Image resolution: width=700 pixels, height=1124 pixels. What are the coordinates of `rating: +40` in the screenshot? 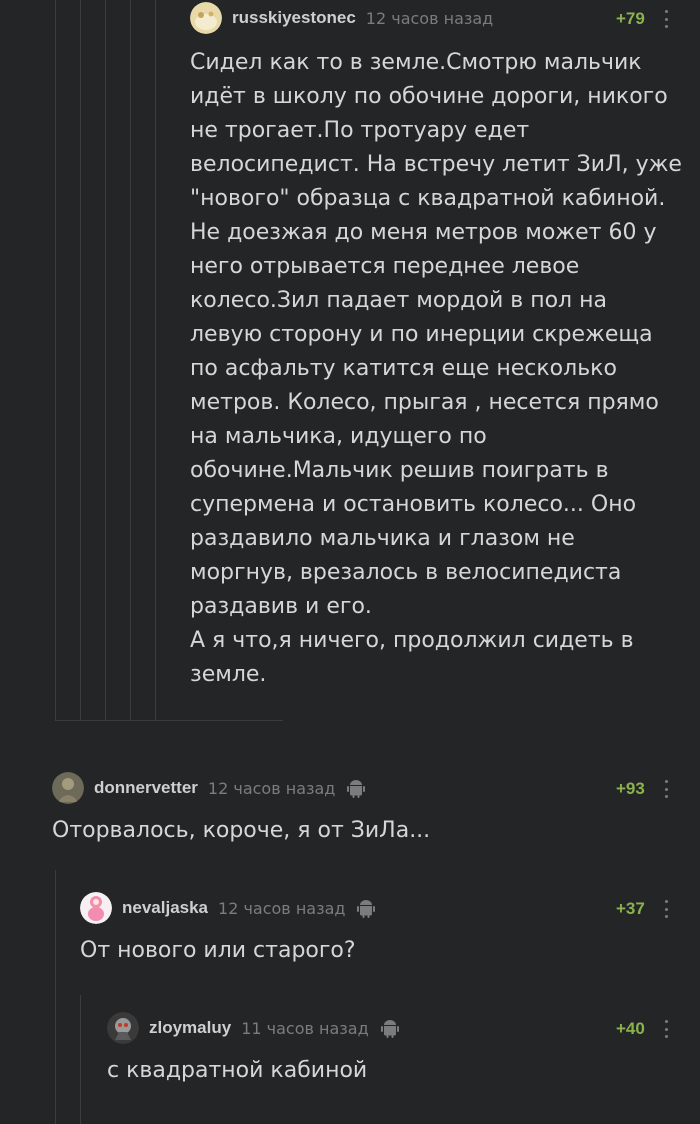 It's located at (630, 1028).